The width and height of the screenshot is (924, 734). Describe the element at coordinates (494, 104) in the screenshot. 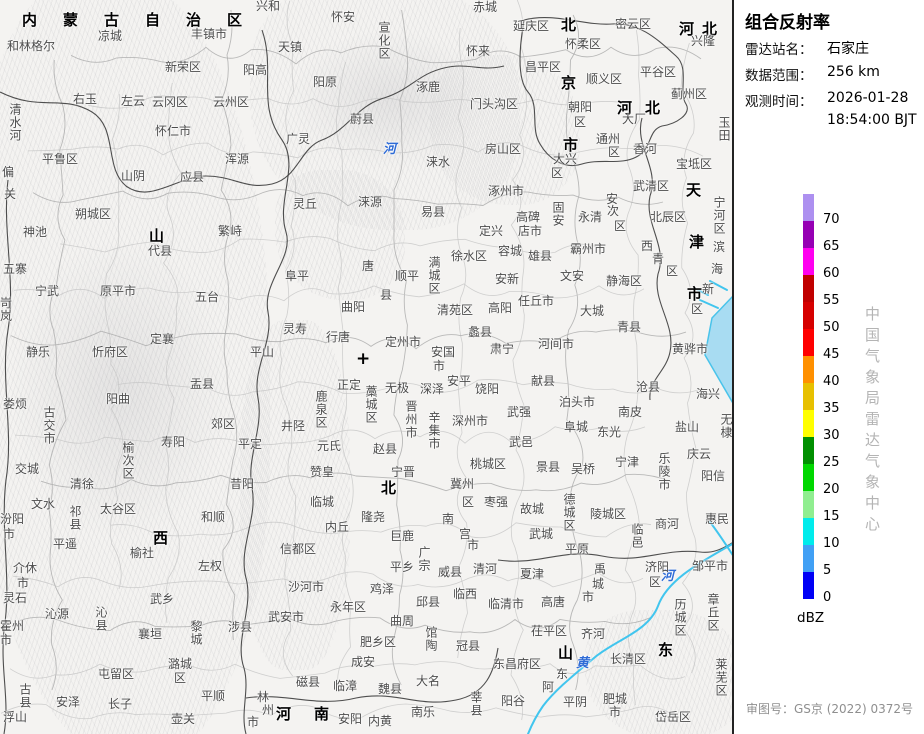

I see `place-label: 门头沟区` at that location.